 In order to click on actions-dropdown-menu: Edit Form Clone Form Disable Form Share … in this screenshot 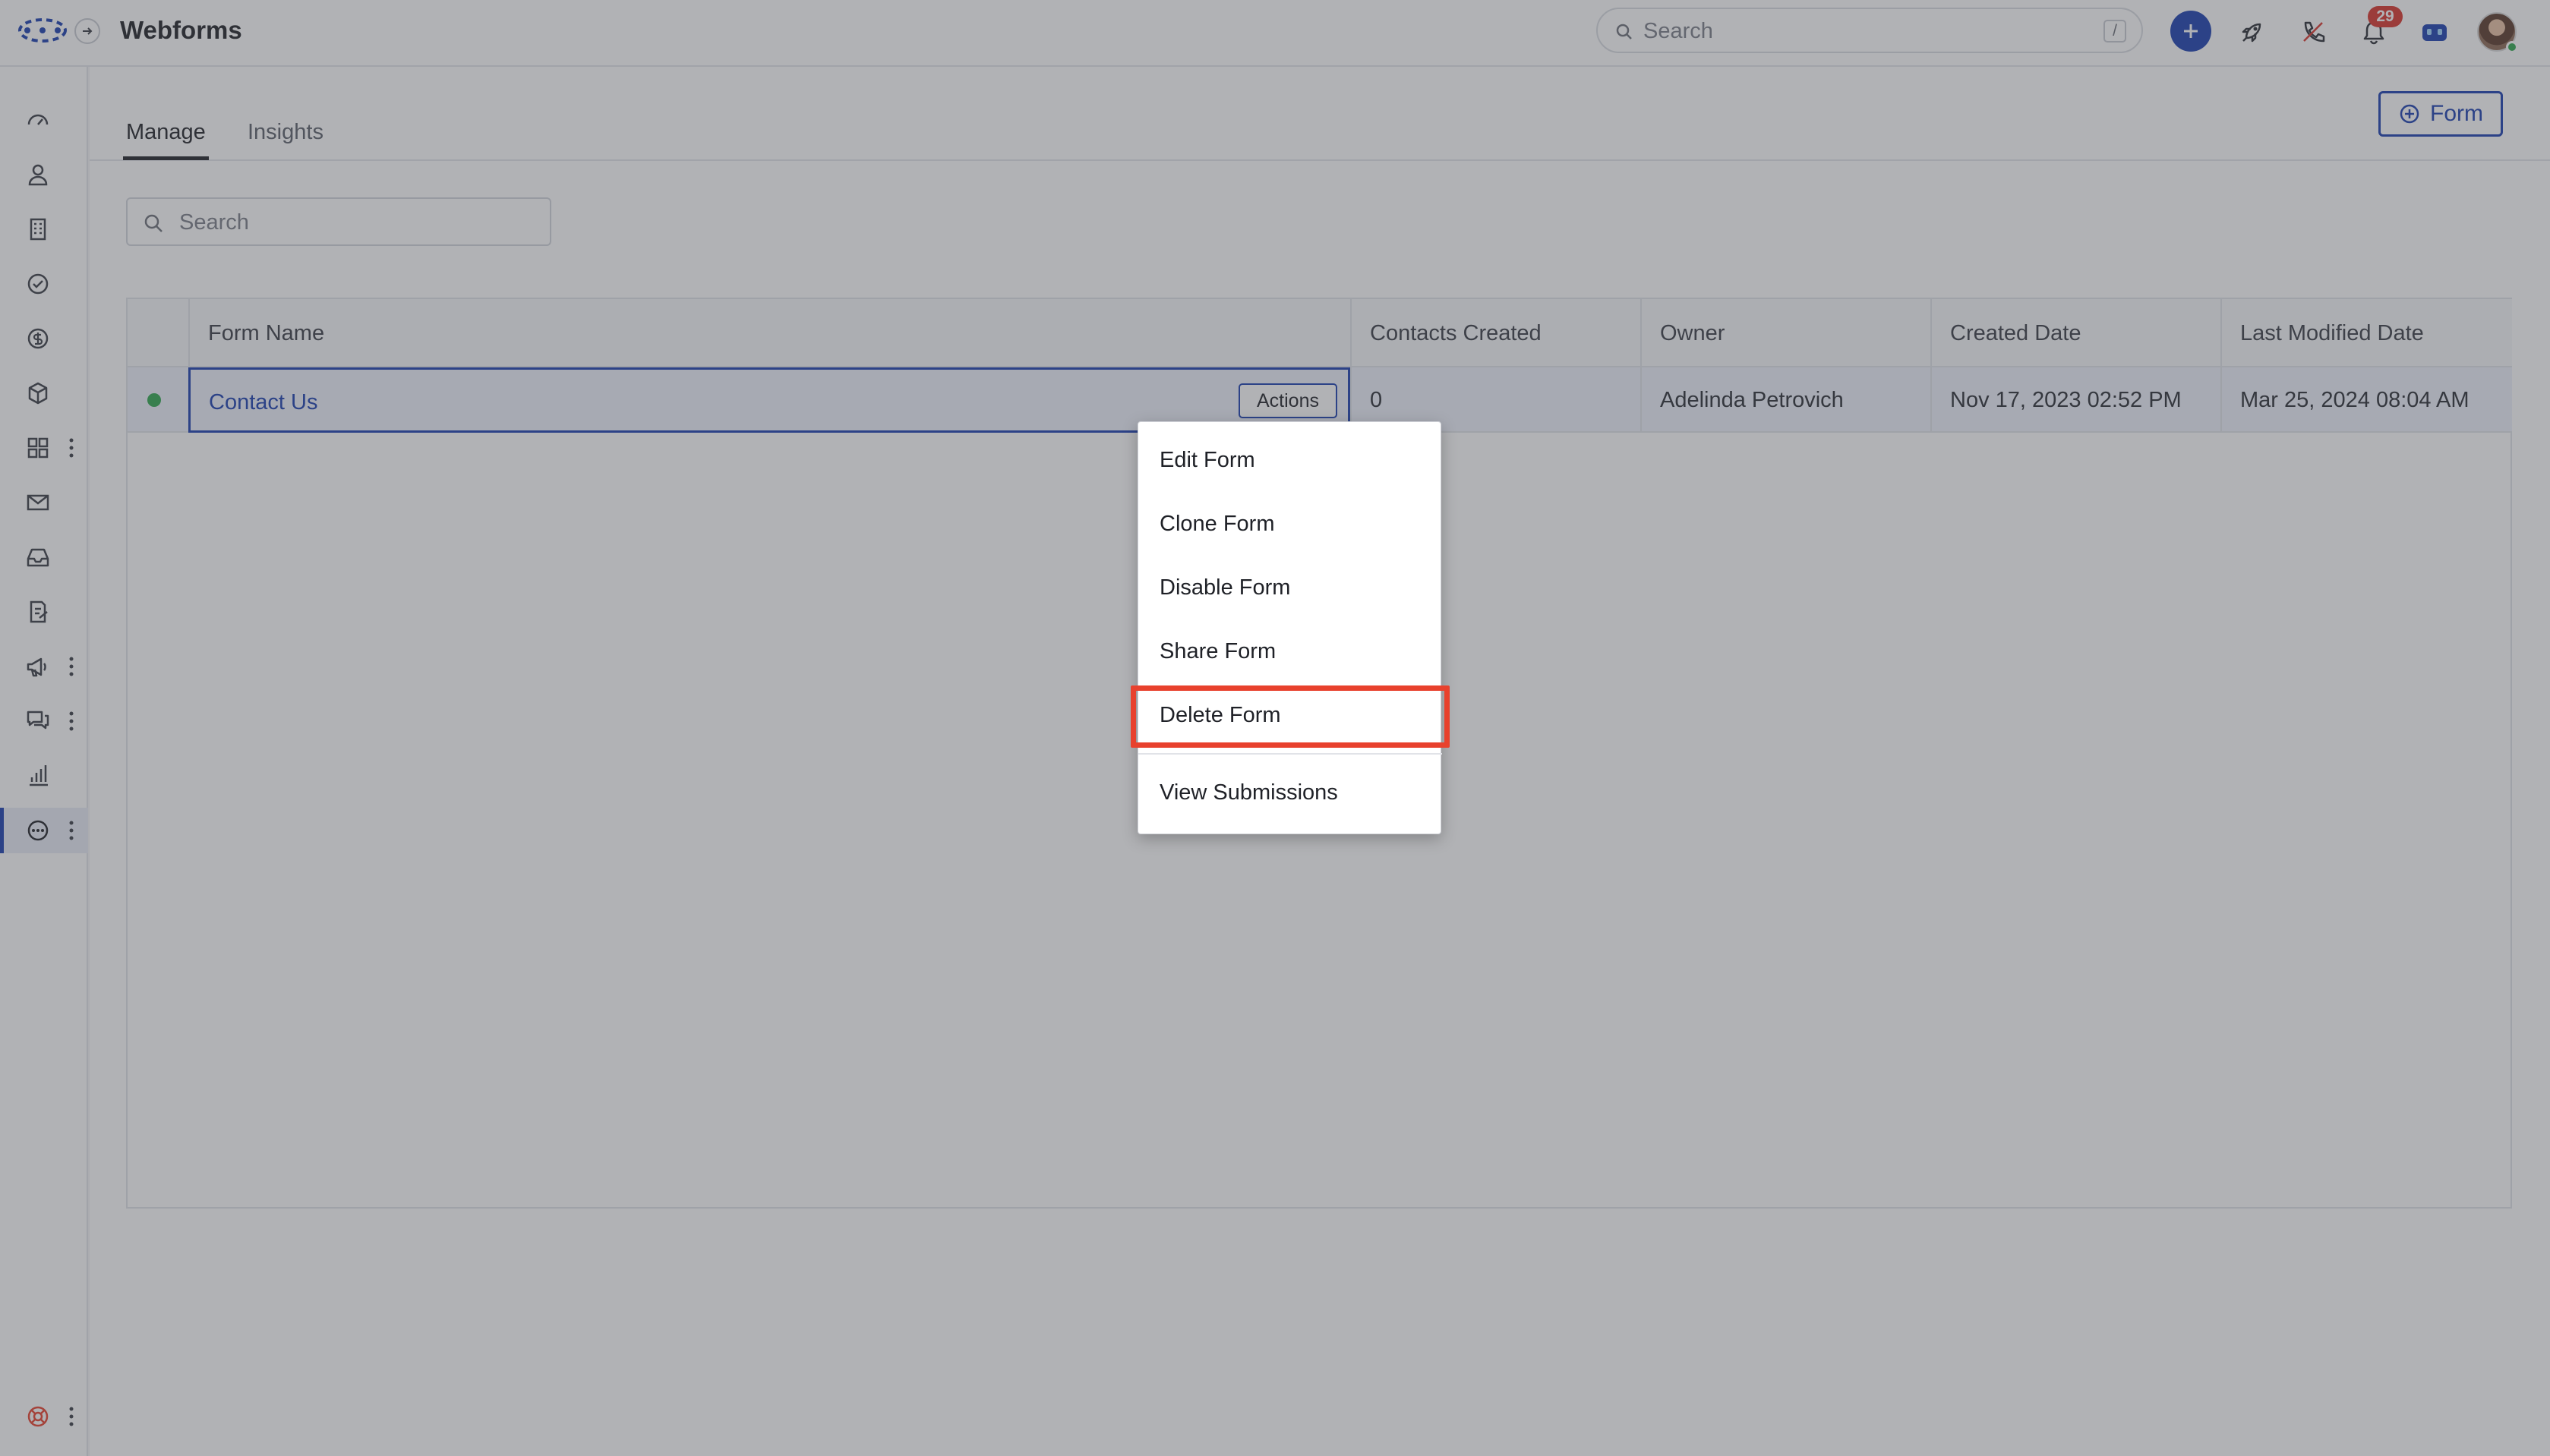, I will do `click(1290, 627)`.